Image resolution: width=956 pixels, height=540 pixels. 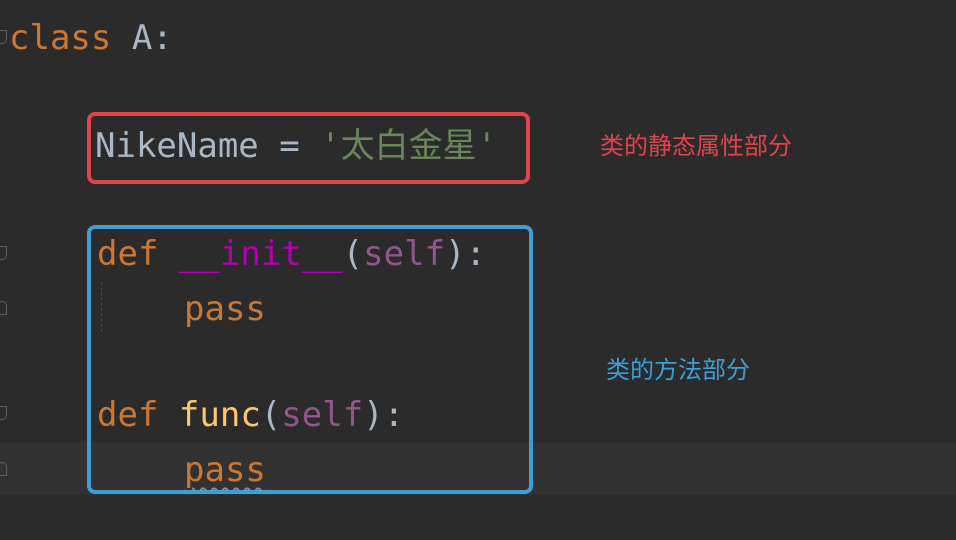 I want to click on keyword-class: class, so click(x=60, y=38).